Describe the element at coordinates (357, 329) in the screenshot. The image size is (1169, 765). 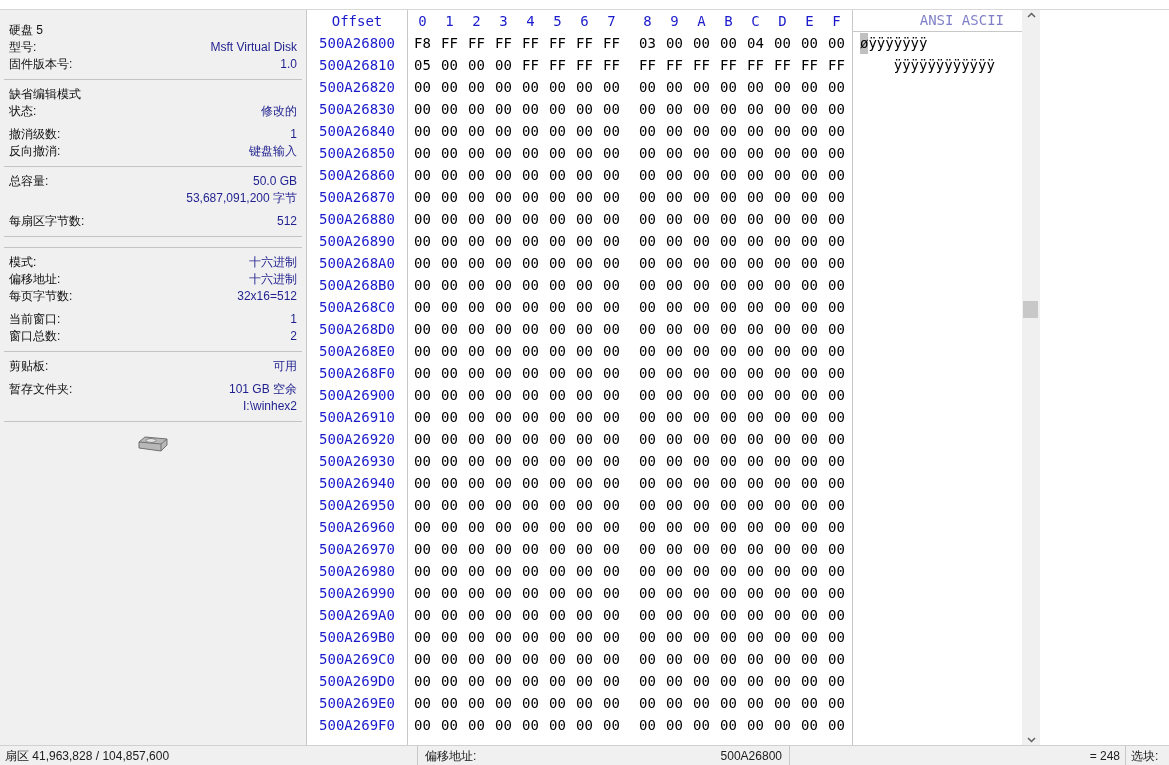
I see `offset-cell-text: 500A268D0` at that location.